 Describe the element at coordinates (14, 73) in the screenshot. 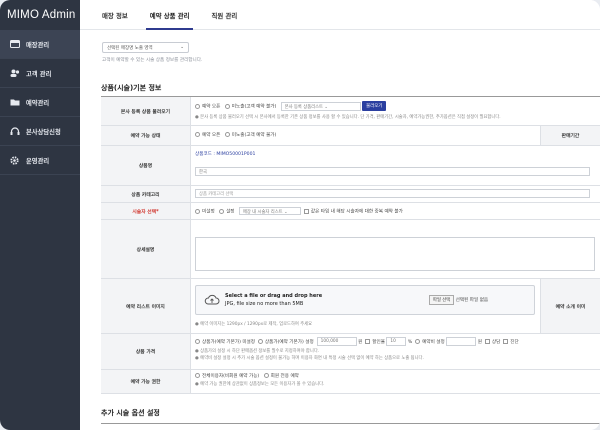

I see `users-icon` at that location.